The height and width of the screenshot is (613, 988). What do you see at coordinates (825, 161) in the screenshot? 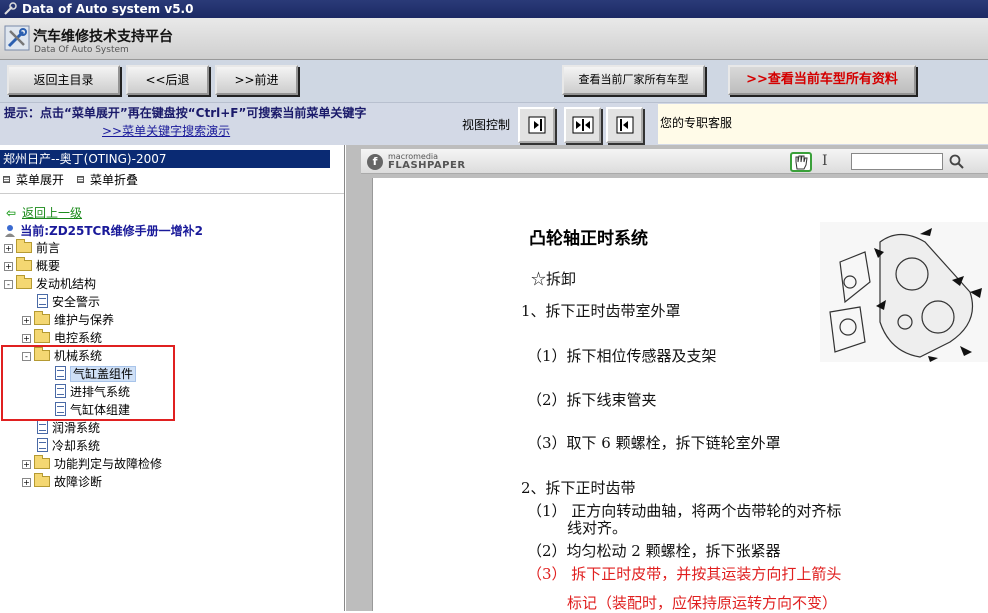
I see `text-select-icon: I` at bounding box center [825, 161].